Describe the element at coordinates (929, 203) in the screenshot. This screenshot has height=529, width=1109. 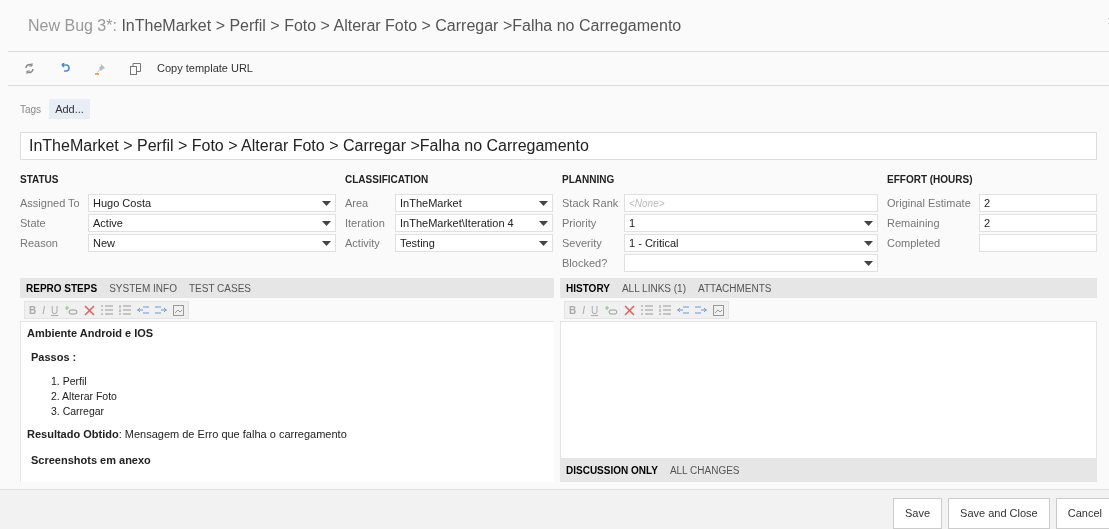
I see `field-label: Original Estimate` at that location.